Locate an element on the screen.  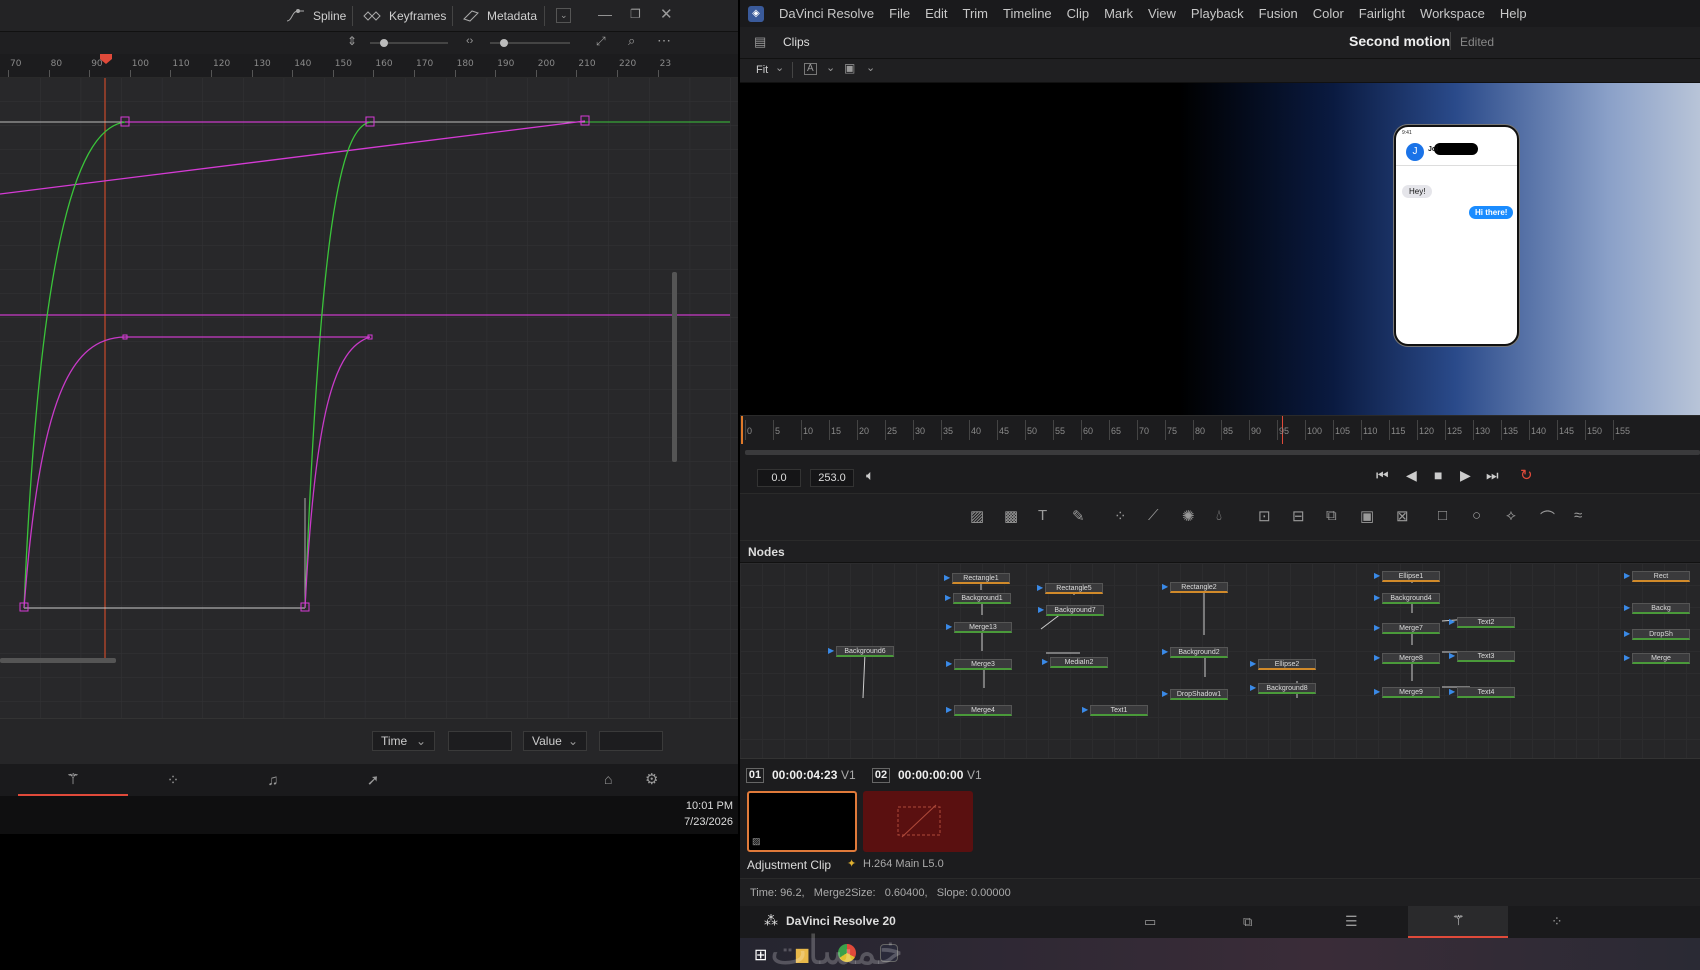
loader-icon: ▣ is located at coordinates (1367, 516).